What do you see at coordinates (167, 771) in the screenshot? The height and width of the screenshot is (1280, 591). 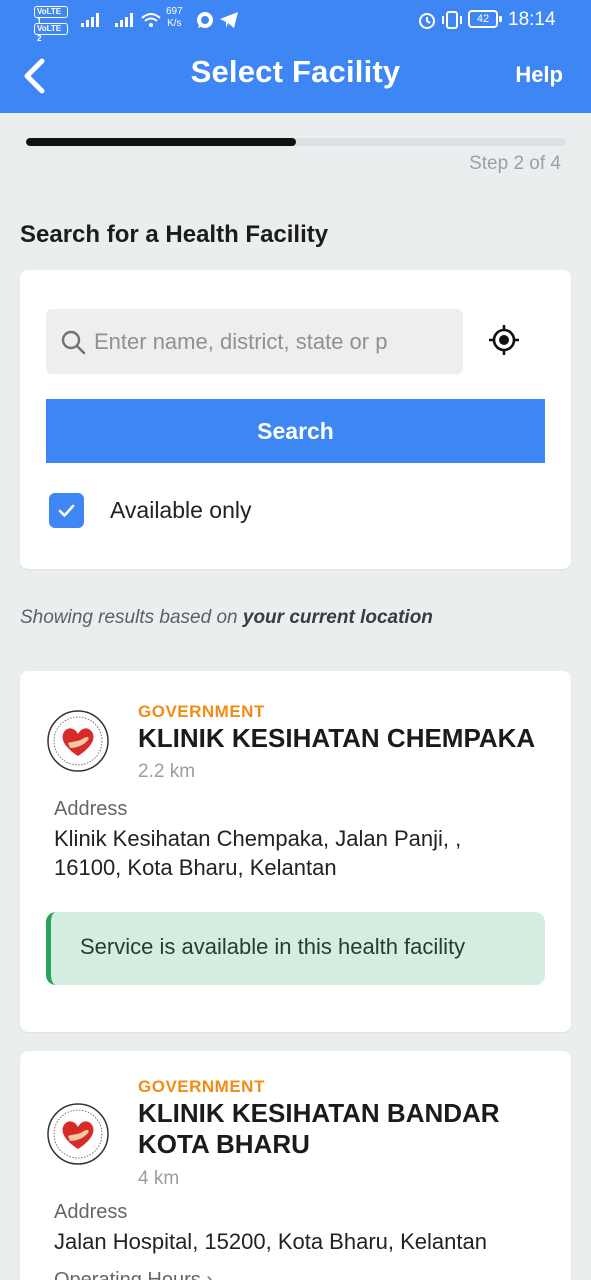 I see `facility-distance: 2.2 km` at bounding box center [167, 771].